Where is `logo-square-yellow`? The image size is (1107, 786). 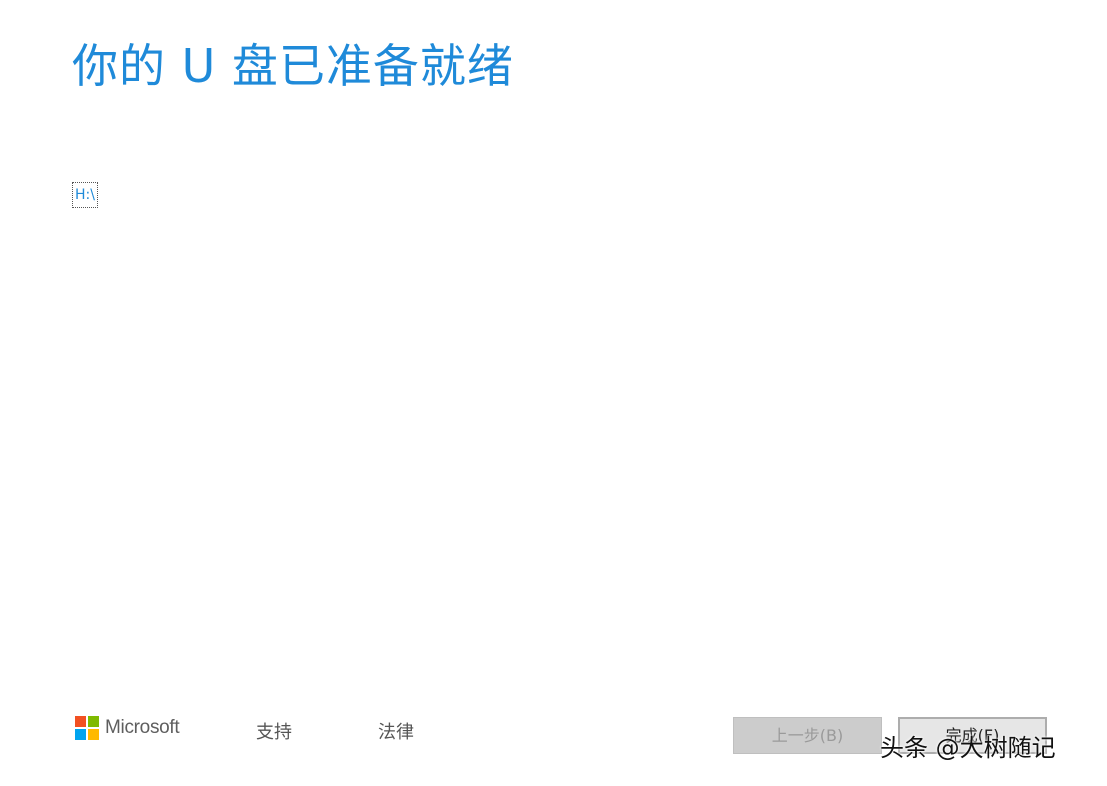 logo-square-yellow is located at coordinates (93, 734).